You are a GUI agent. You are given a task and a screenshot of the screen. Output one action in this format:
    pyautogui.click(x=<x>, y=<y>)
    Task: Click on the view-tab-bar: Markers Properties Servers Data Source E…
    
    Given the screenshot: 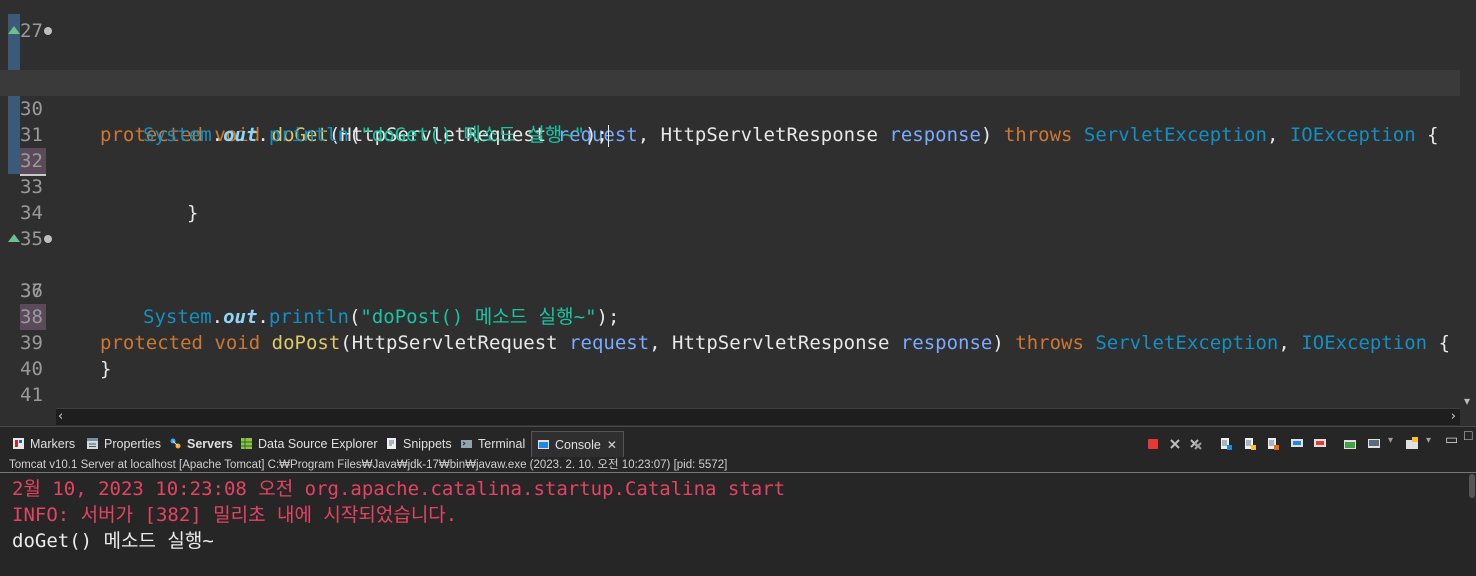 What is the action you would take?
    pyautogui.click(x=738, y=442)
    